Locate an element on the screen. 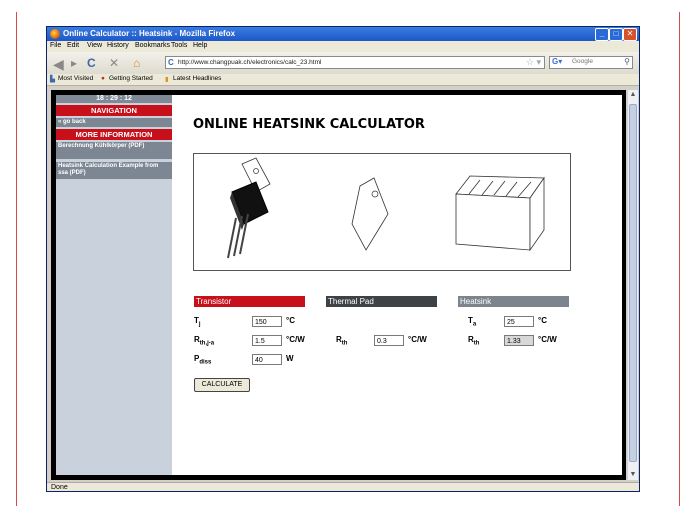  menu-tools: Tools is located at coordinates (179, 45).